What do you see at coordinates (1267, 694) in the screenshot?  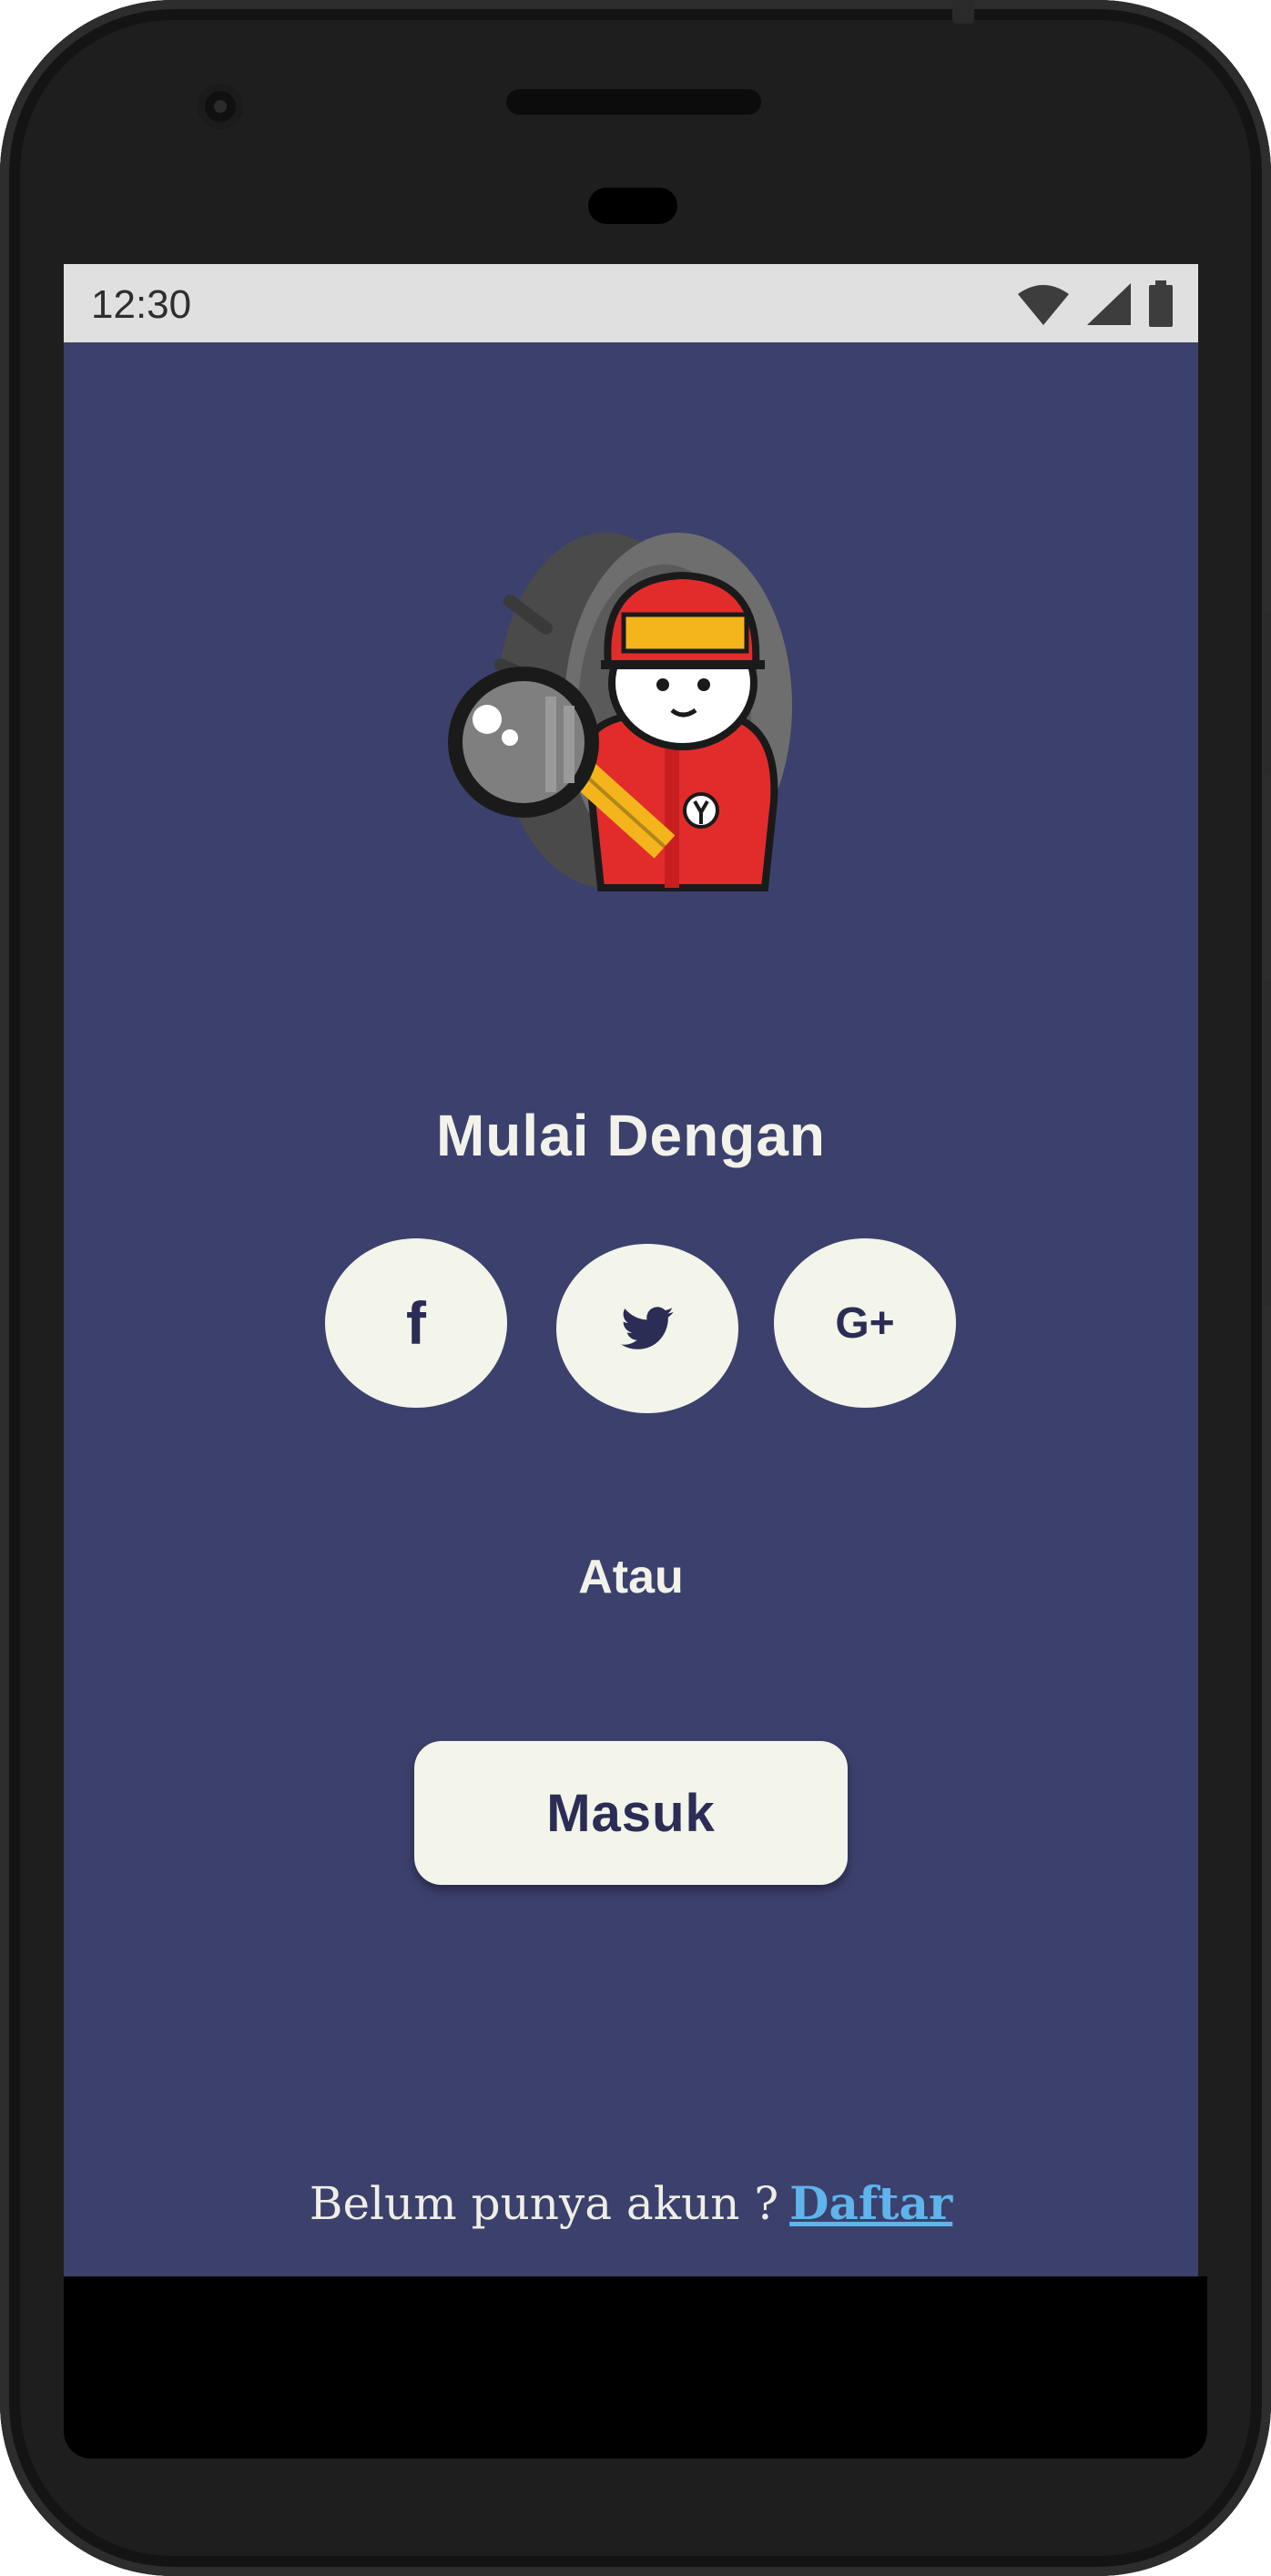 I see `volume-button` at bounding box center [1267, 694].